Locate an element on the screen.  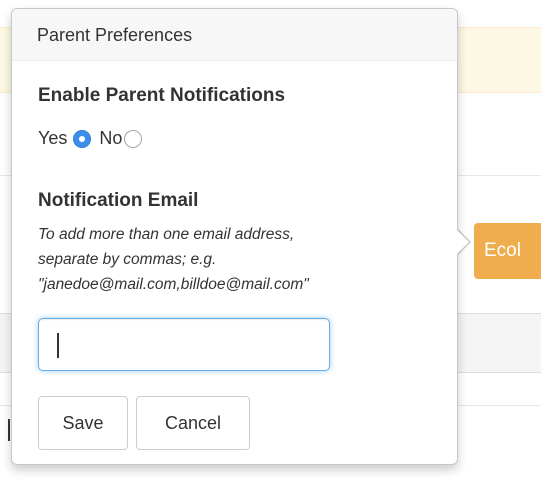
radio-no-label: No is located at coordinates (110, 138).